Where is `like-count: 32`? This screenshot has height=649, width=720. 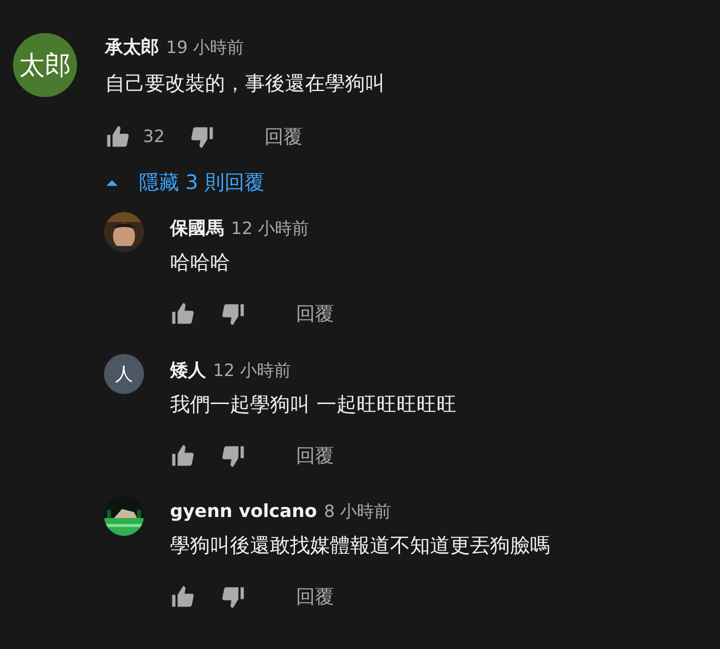 like-count: 32 is located at coordinates (154, 137).